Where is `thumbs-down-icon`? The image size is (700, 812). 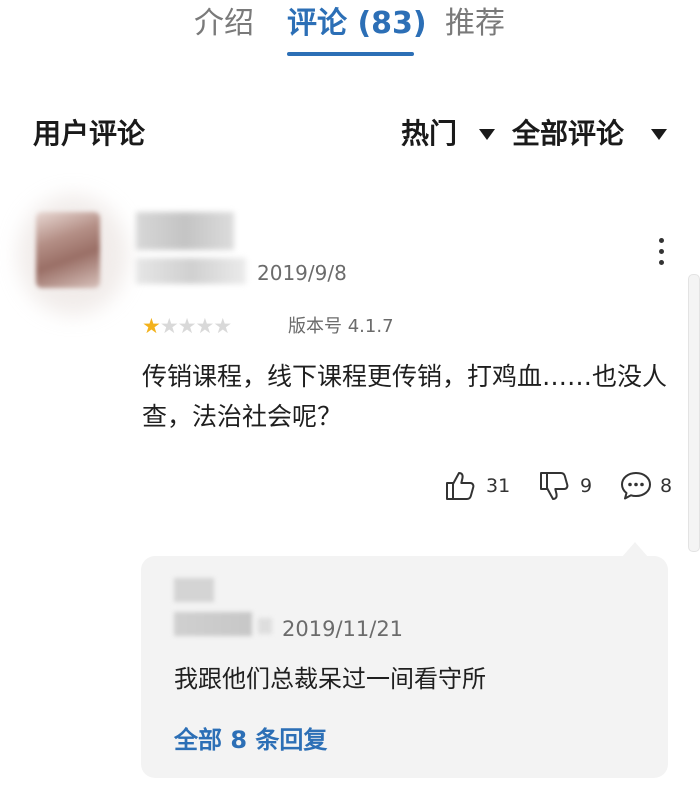
thumbs-down-icon is located at coordinates (554, 486).